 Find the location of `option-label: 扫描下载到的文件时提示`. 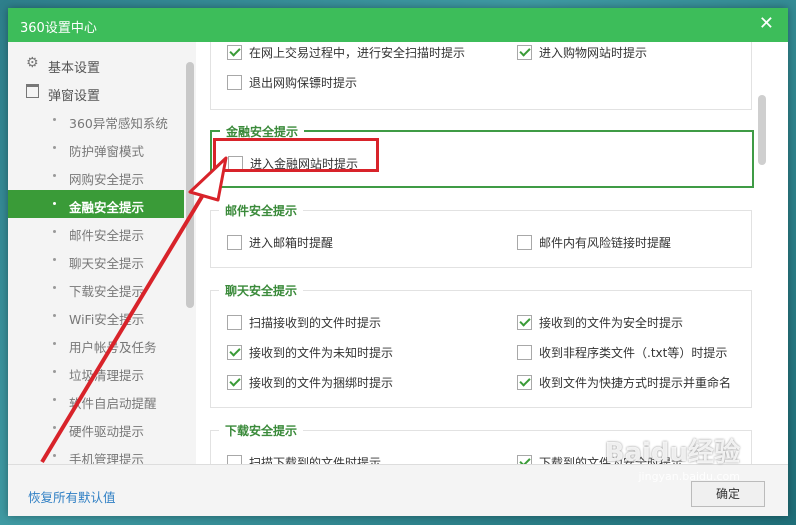

option-label: 扫描下载到的文件时提示 is located at coordinates (315, 460).